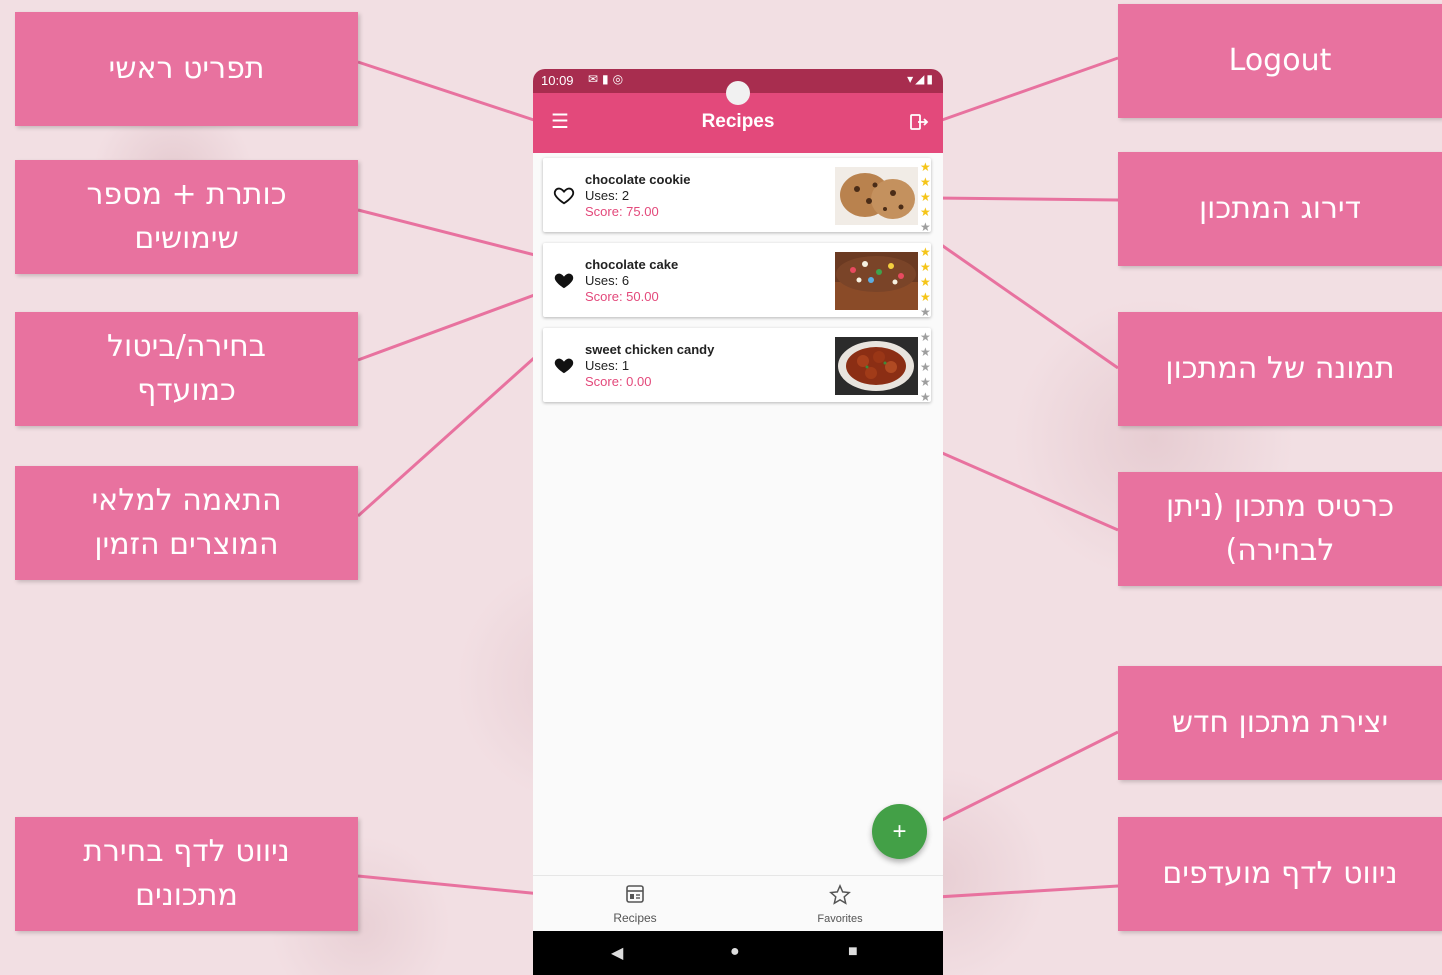 This screenshot has height=975, width=1442. Describe the element at coordinates (622, 296) in the screenshot. I see `recipe-score: Score: 50.00` at that location.